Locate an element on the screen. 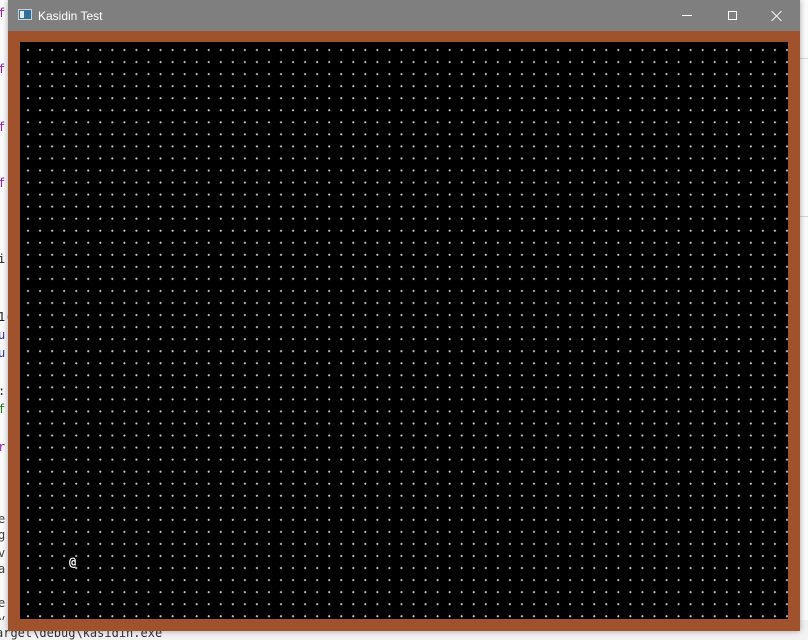  minimize-button is located at coordinates (687, 15).